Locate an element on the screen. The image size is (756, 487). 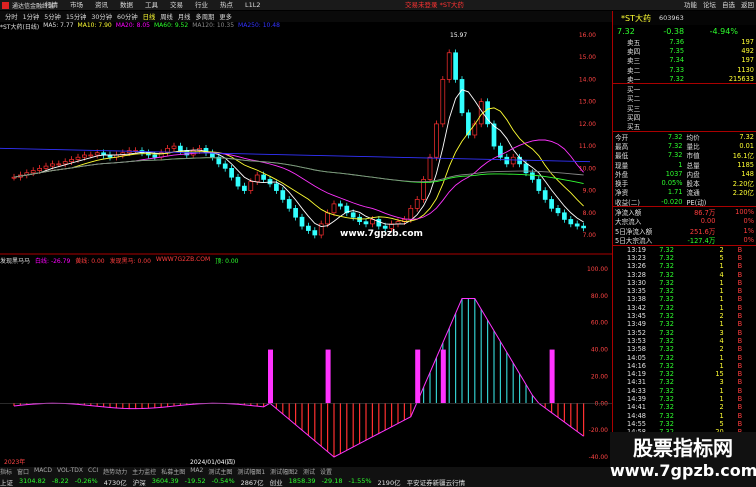
index-value: 3604.39 is located at coordinates (165, 481).